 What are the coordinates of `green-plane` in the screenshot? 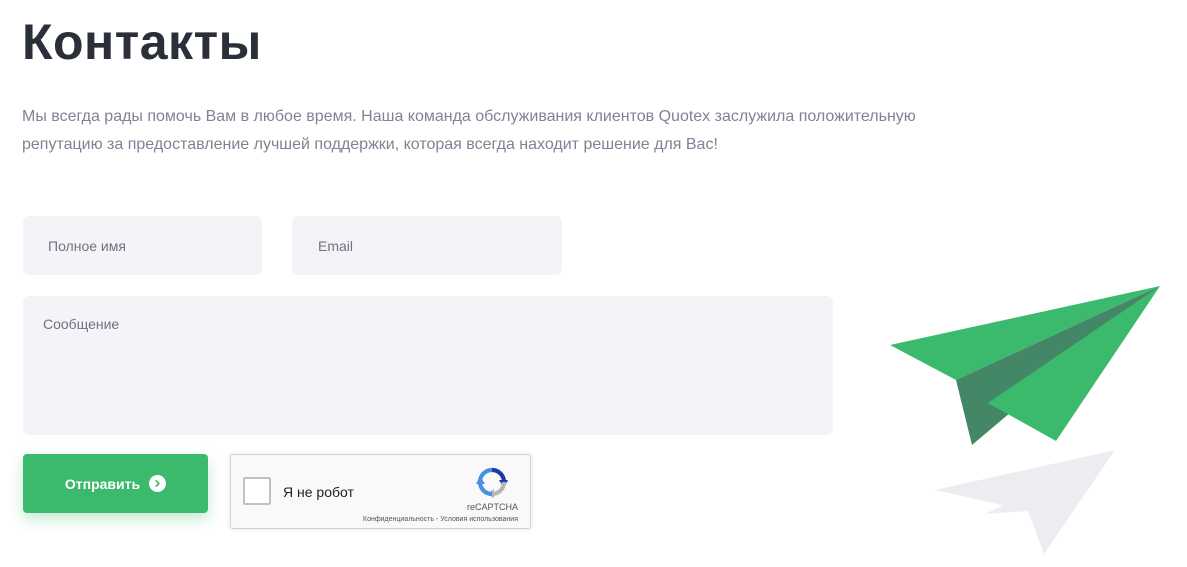 It's located at (1025, 365).